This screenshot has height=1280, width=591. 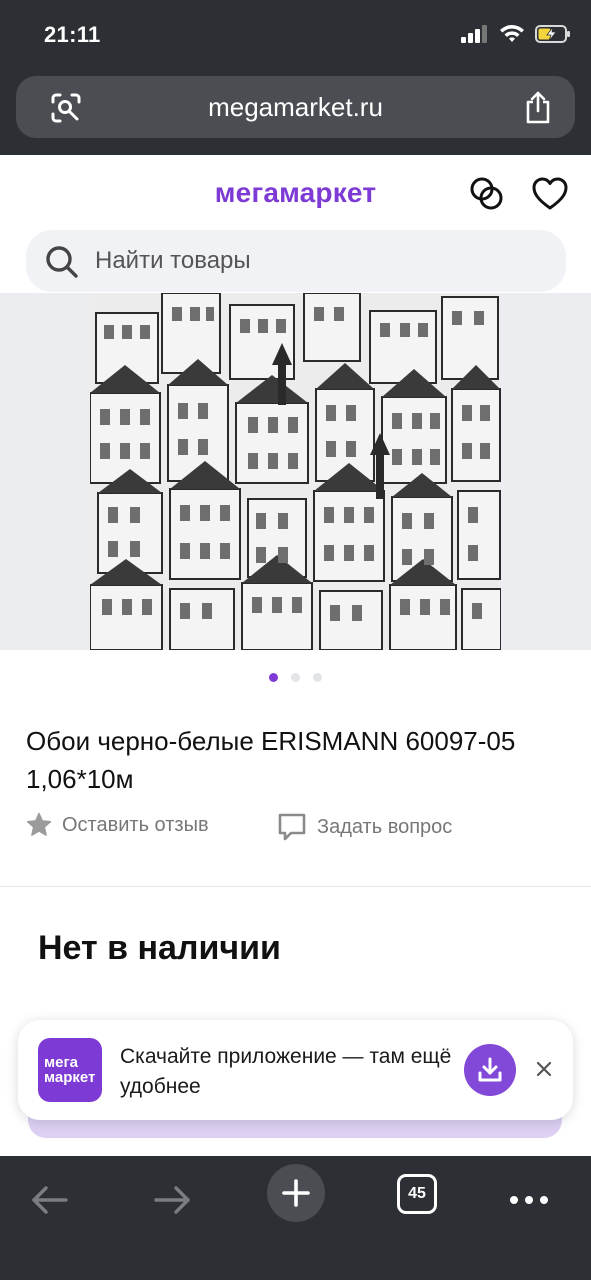 I want to click on tabs-count: 45, so click(x=417, y=1193).